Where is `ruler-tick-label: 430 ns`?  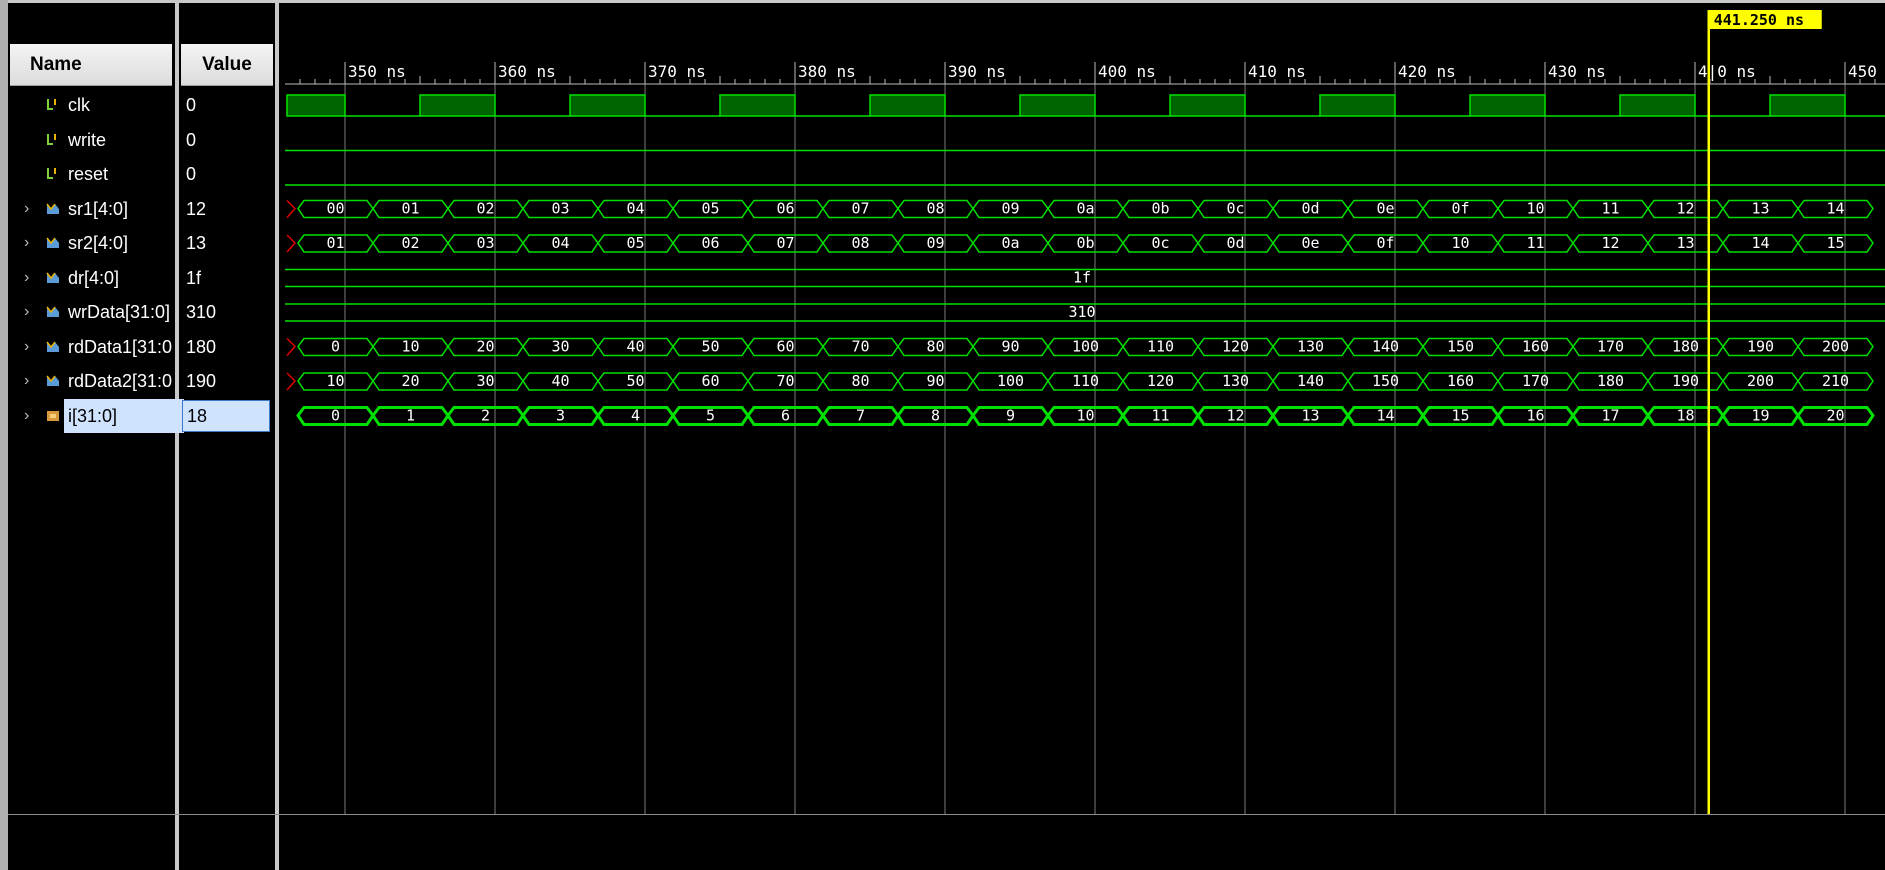 ruler-tick-label: 430 ns is located at coordinates (1577, 71).